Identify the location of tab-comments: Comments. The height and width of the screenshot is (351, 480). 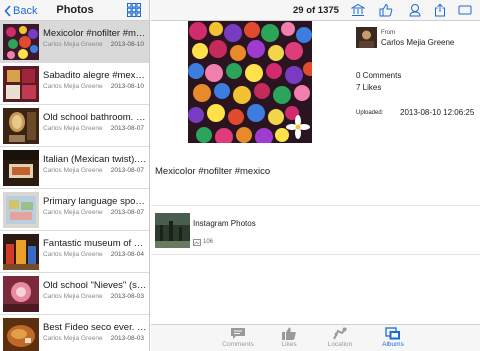
(238, 339).